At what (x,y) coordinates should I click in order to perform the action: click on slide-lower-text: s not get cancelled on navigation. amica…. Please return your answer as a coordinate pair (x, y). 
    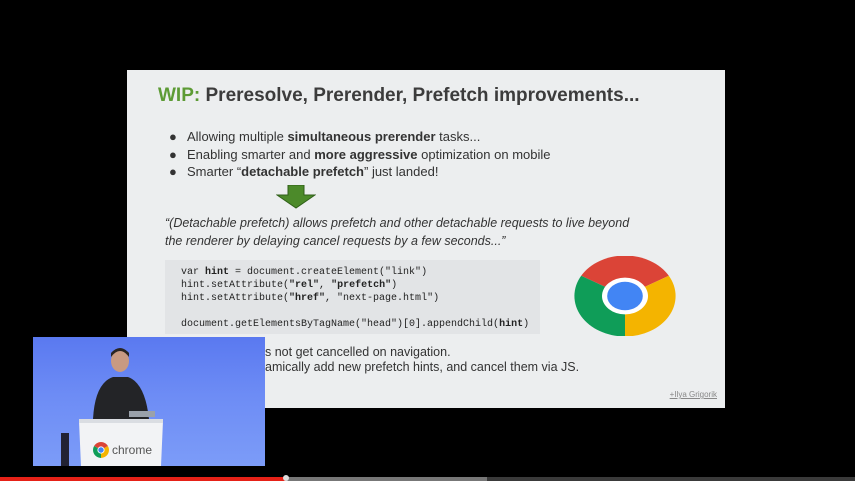
    Looking at the image, I should click on (422, 359).